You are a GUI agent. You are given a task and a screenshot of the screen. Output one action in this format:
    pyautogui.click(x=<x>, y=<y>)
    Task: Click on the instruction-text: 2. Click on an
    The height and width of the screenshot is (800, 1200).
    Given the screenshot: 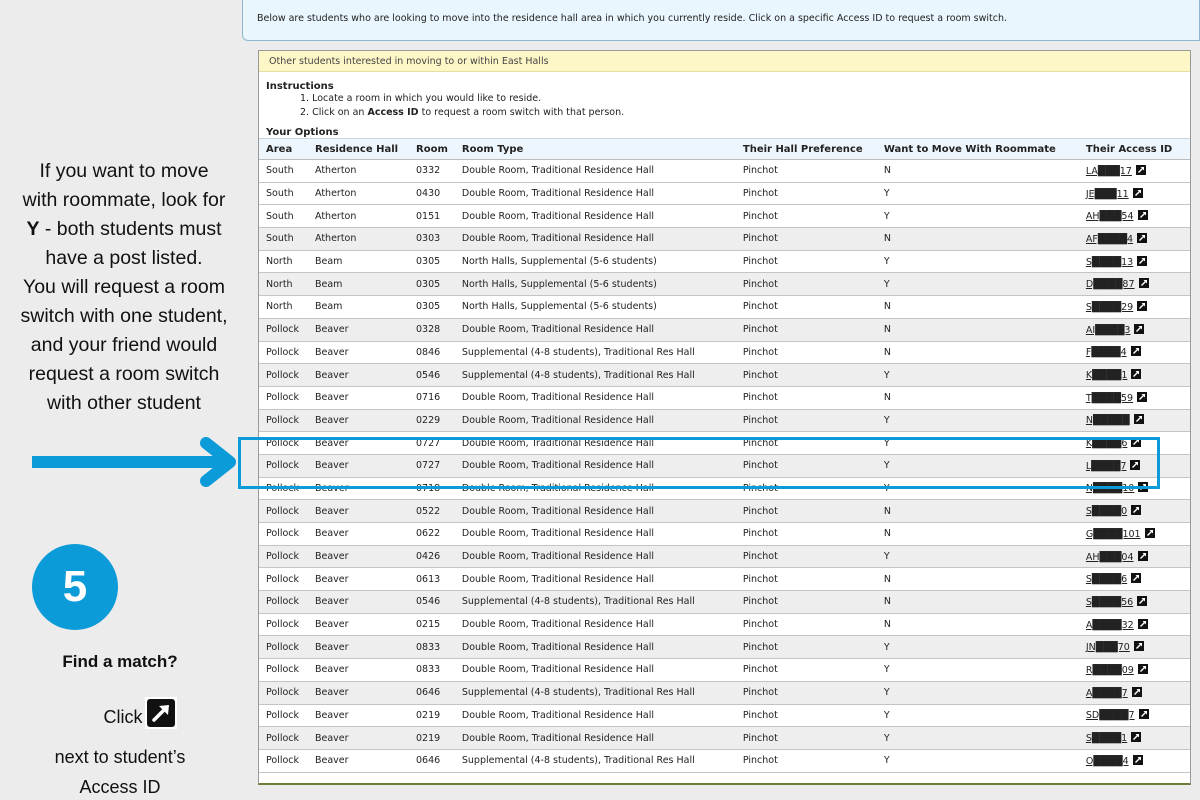 What is the action you would take?
    pyautogui.click(x=334, y=112)
    